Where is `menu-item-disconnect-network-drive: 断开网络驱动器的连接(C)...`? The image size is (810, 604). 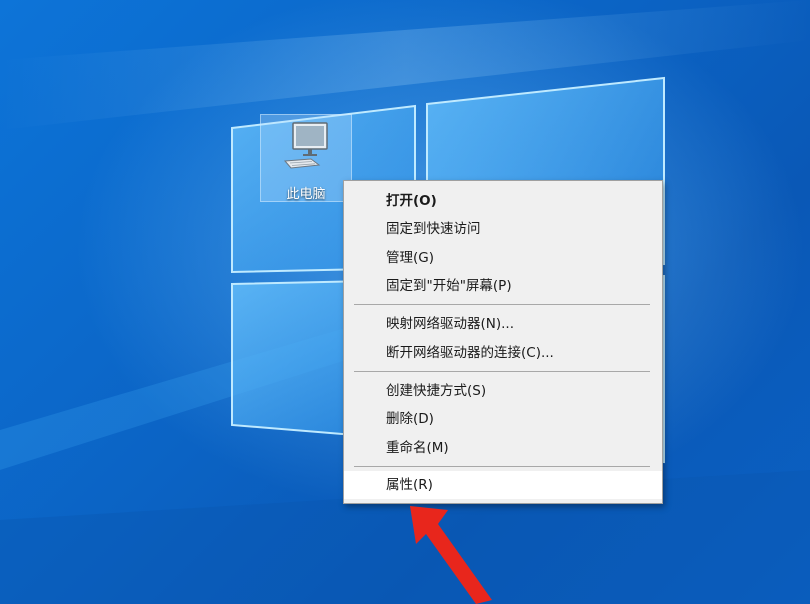 menu-item-disconnect-network-drive: 断开网络驱动器的连接(C)... is located at coordinates (503, 353).